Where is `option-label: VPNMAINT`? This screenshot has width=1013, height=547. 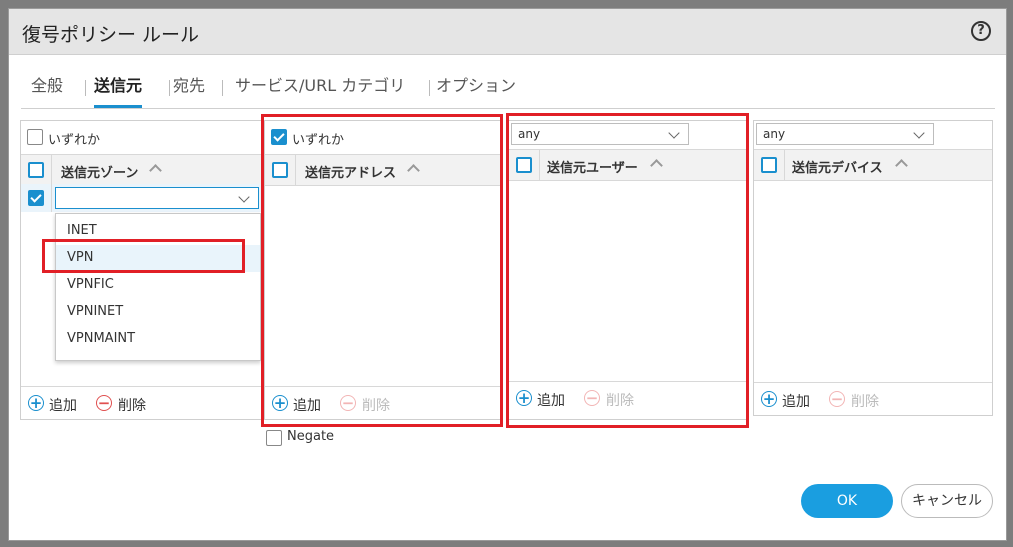
option-label: VPNMAINT is located at coordinates (101, 338).